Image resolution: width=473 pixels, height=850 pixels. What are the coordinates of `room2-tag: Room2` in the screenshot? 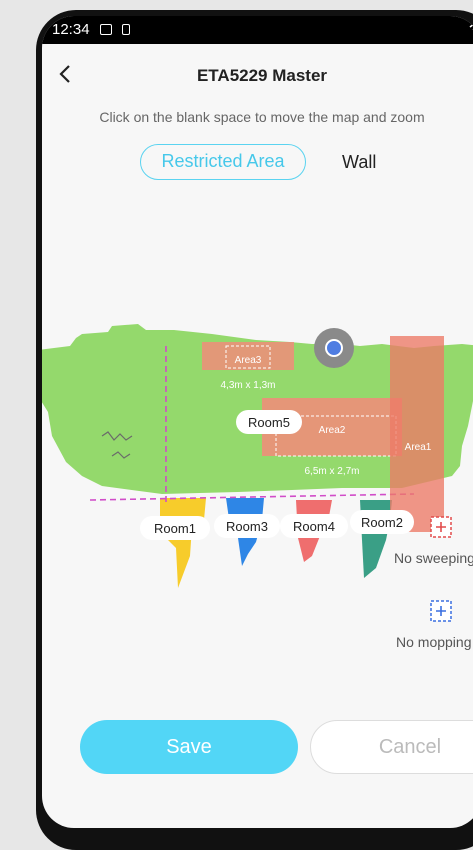 It's located at (382, 522).